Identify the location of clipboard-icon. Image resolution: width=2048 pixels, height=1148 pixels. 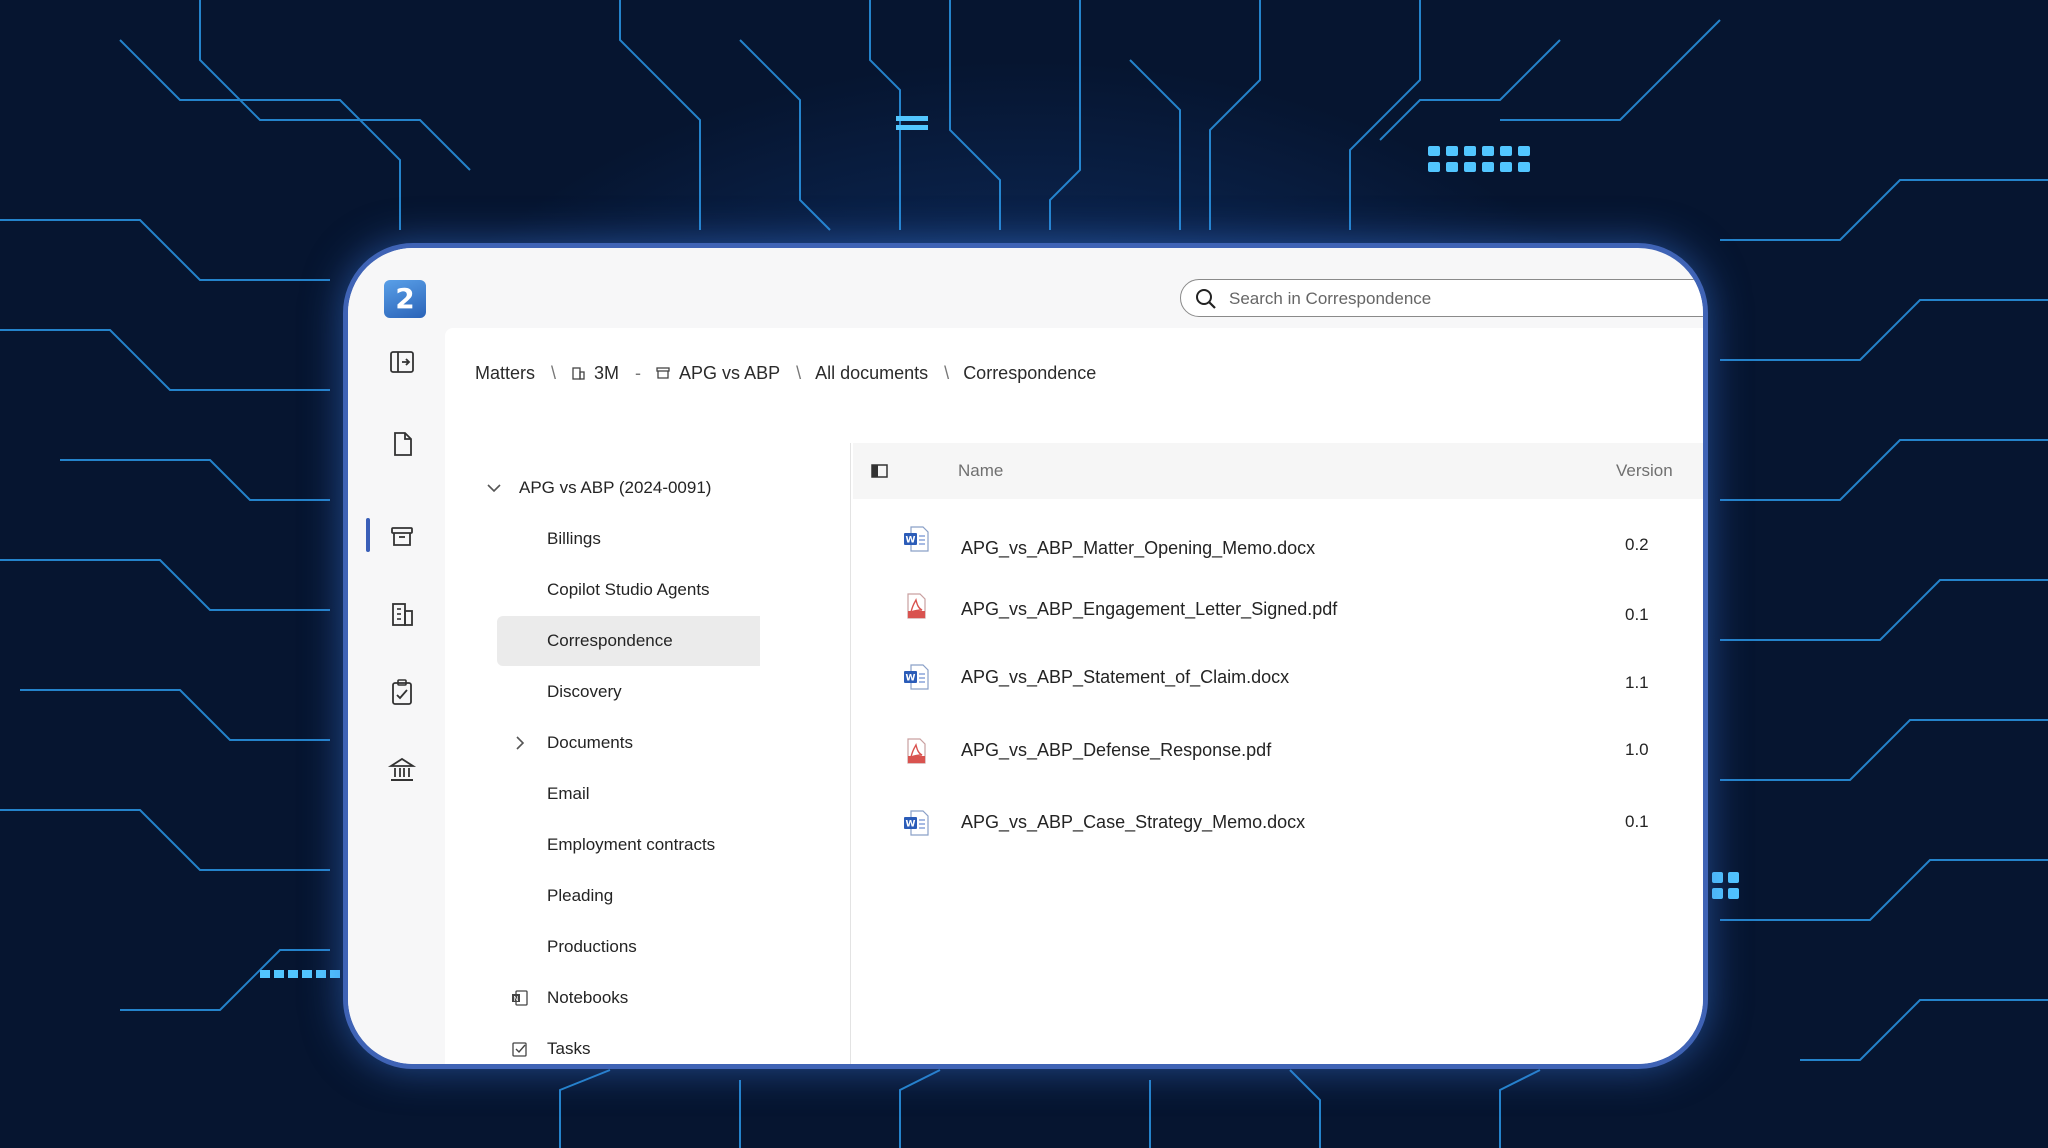
(402, 692).